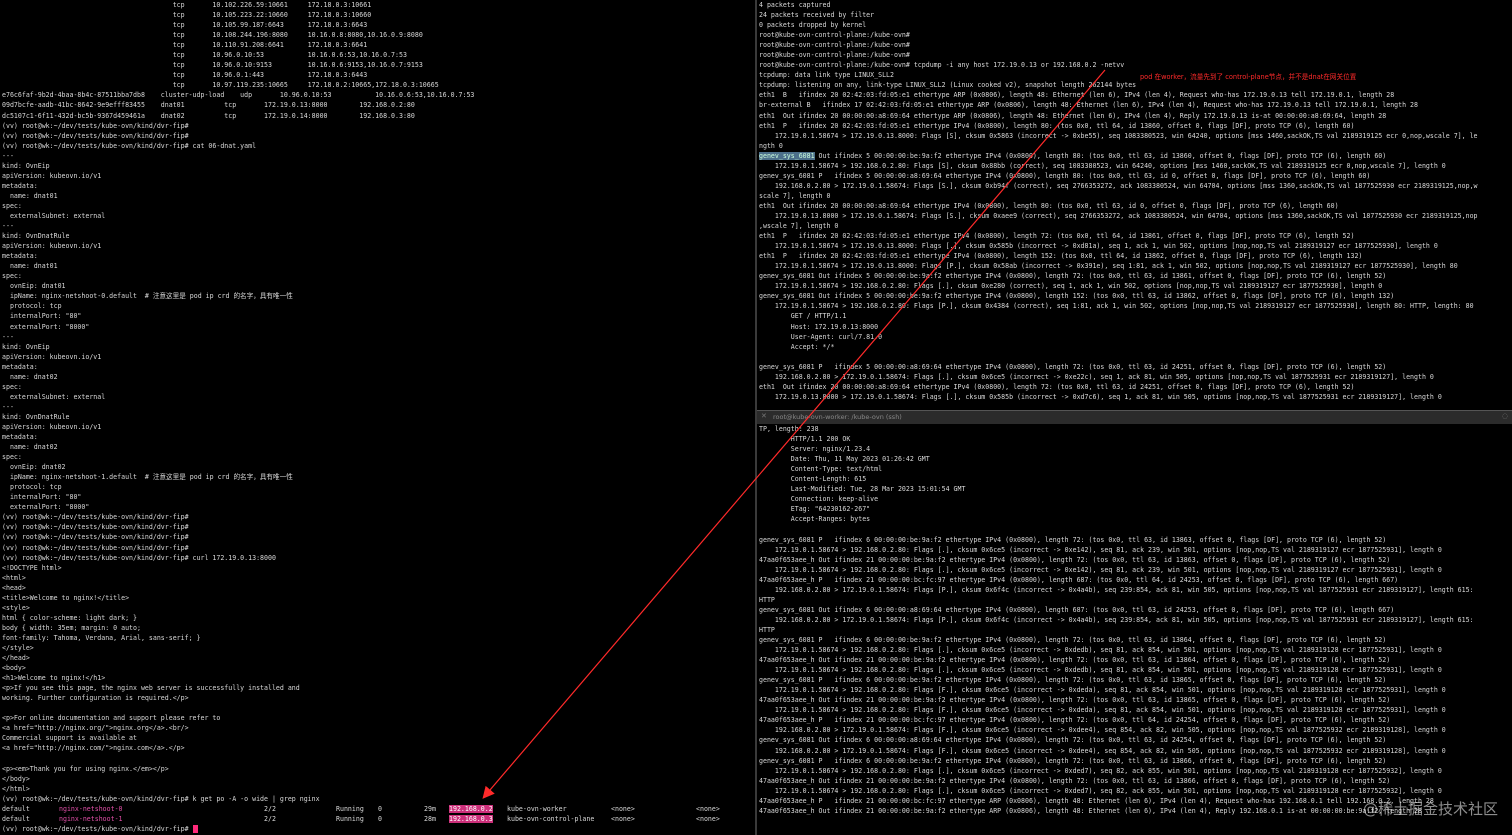 This screenshot has width=1512, height=835. Describe the element at coordinates (54, 678) in the screenshot. I see `left-line-67: <h1>Welcome to nginx!</h1>` at that location.